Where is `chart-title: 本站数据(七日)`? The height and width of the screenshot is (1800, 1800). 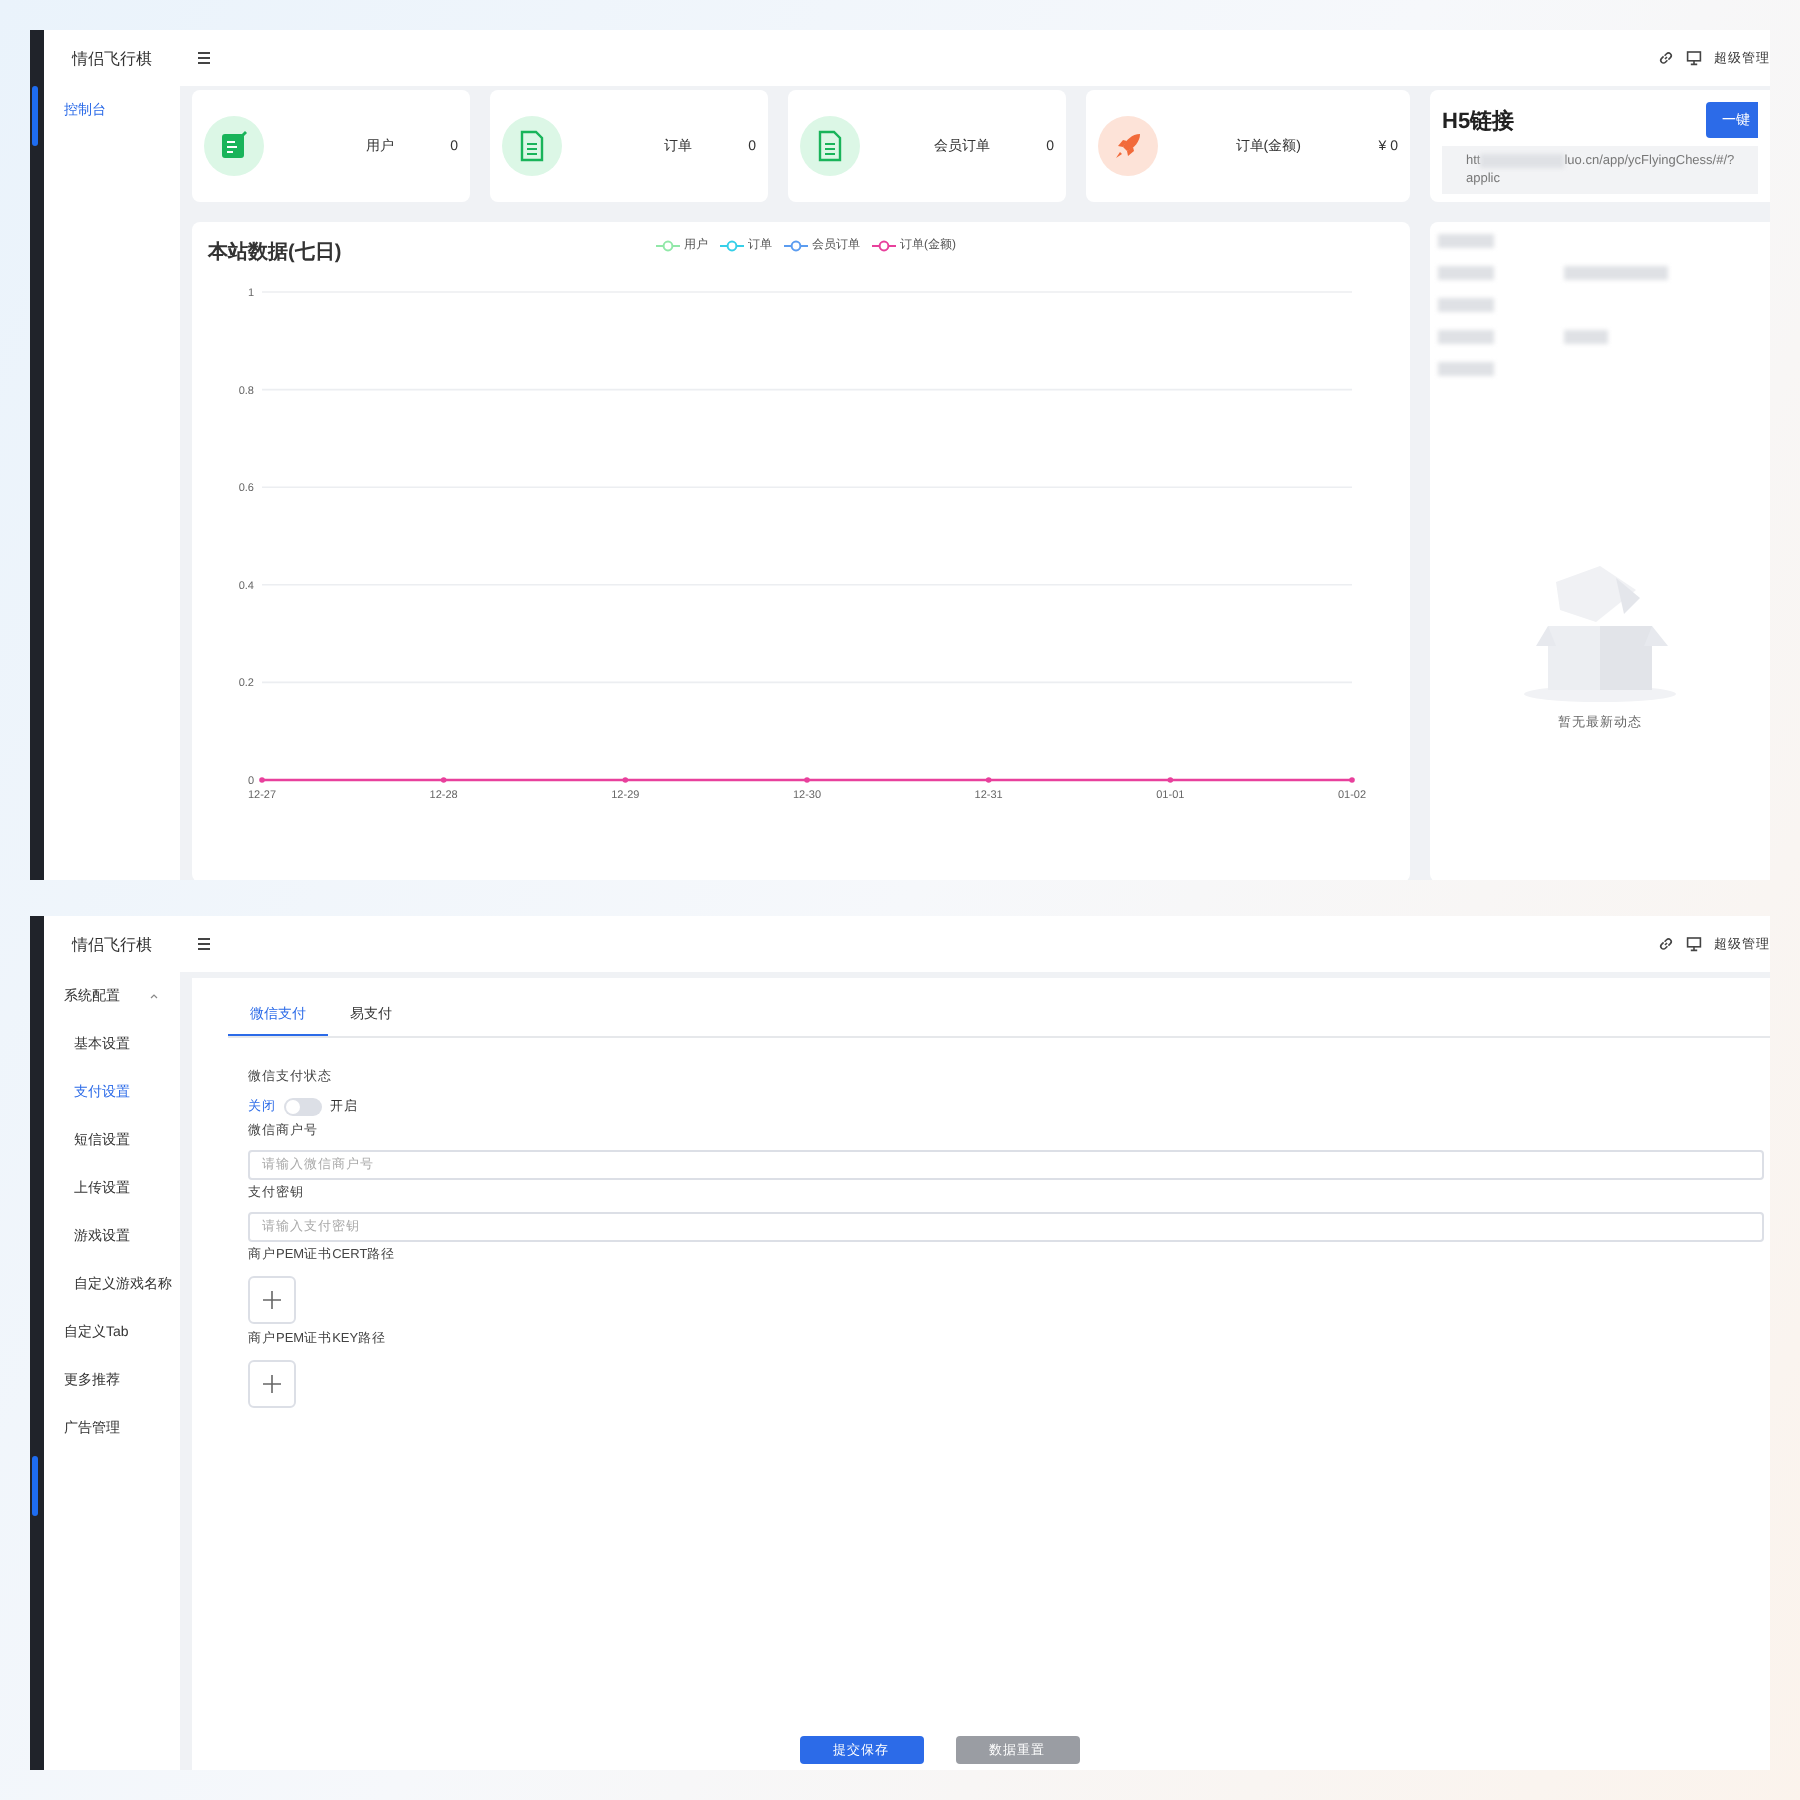
chart-title: 本站数据(七日) is located at coordinates (275, 252).